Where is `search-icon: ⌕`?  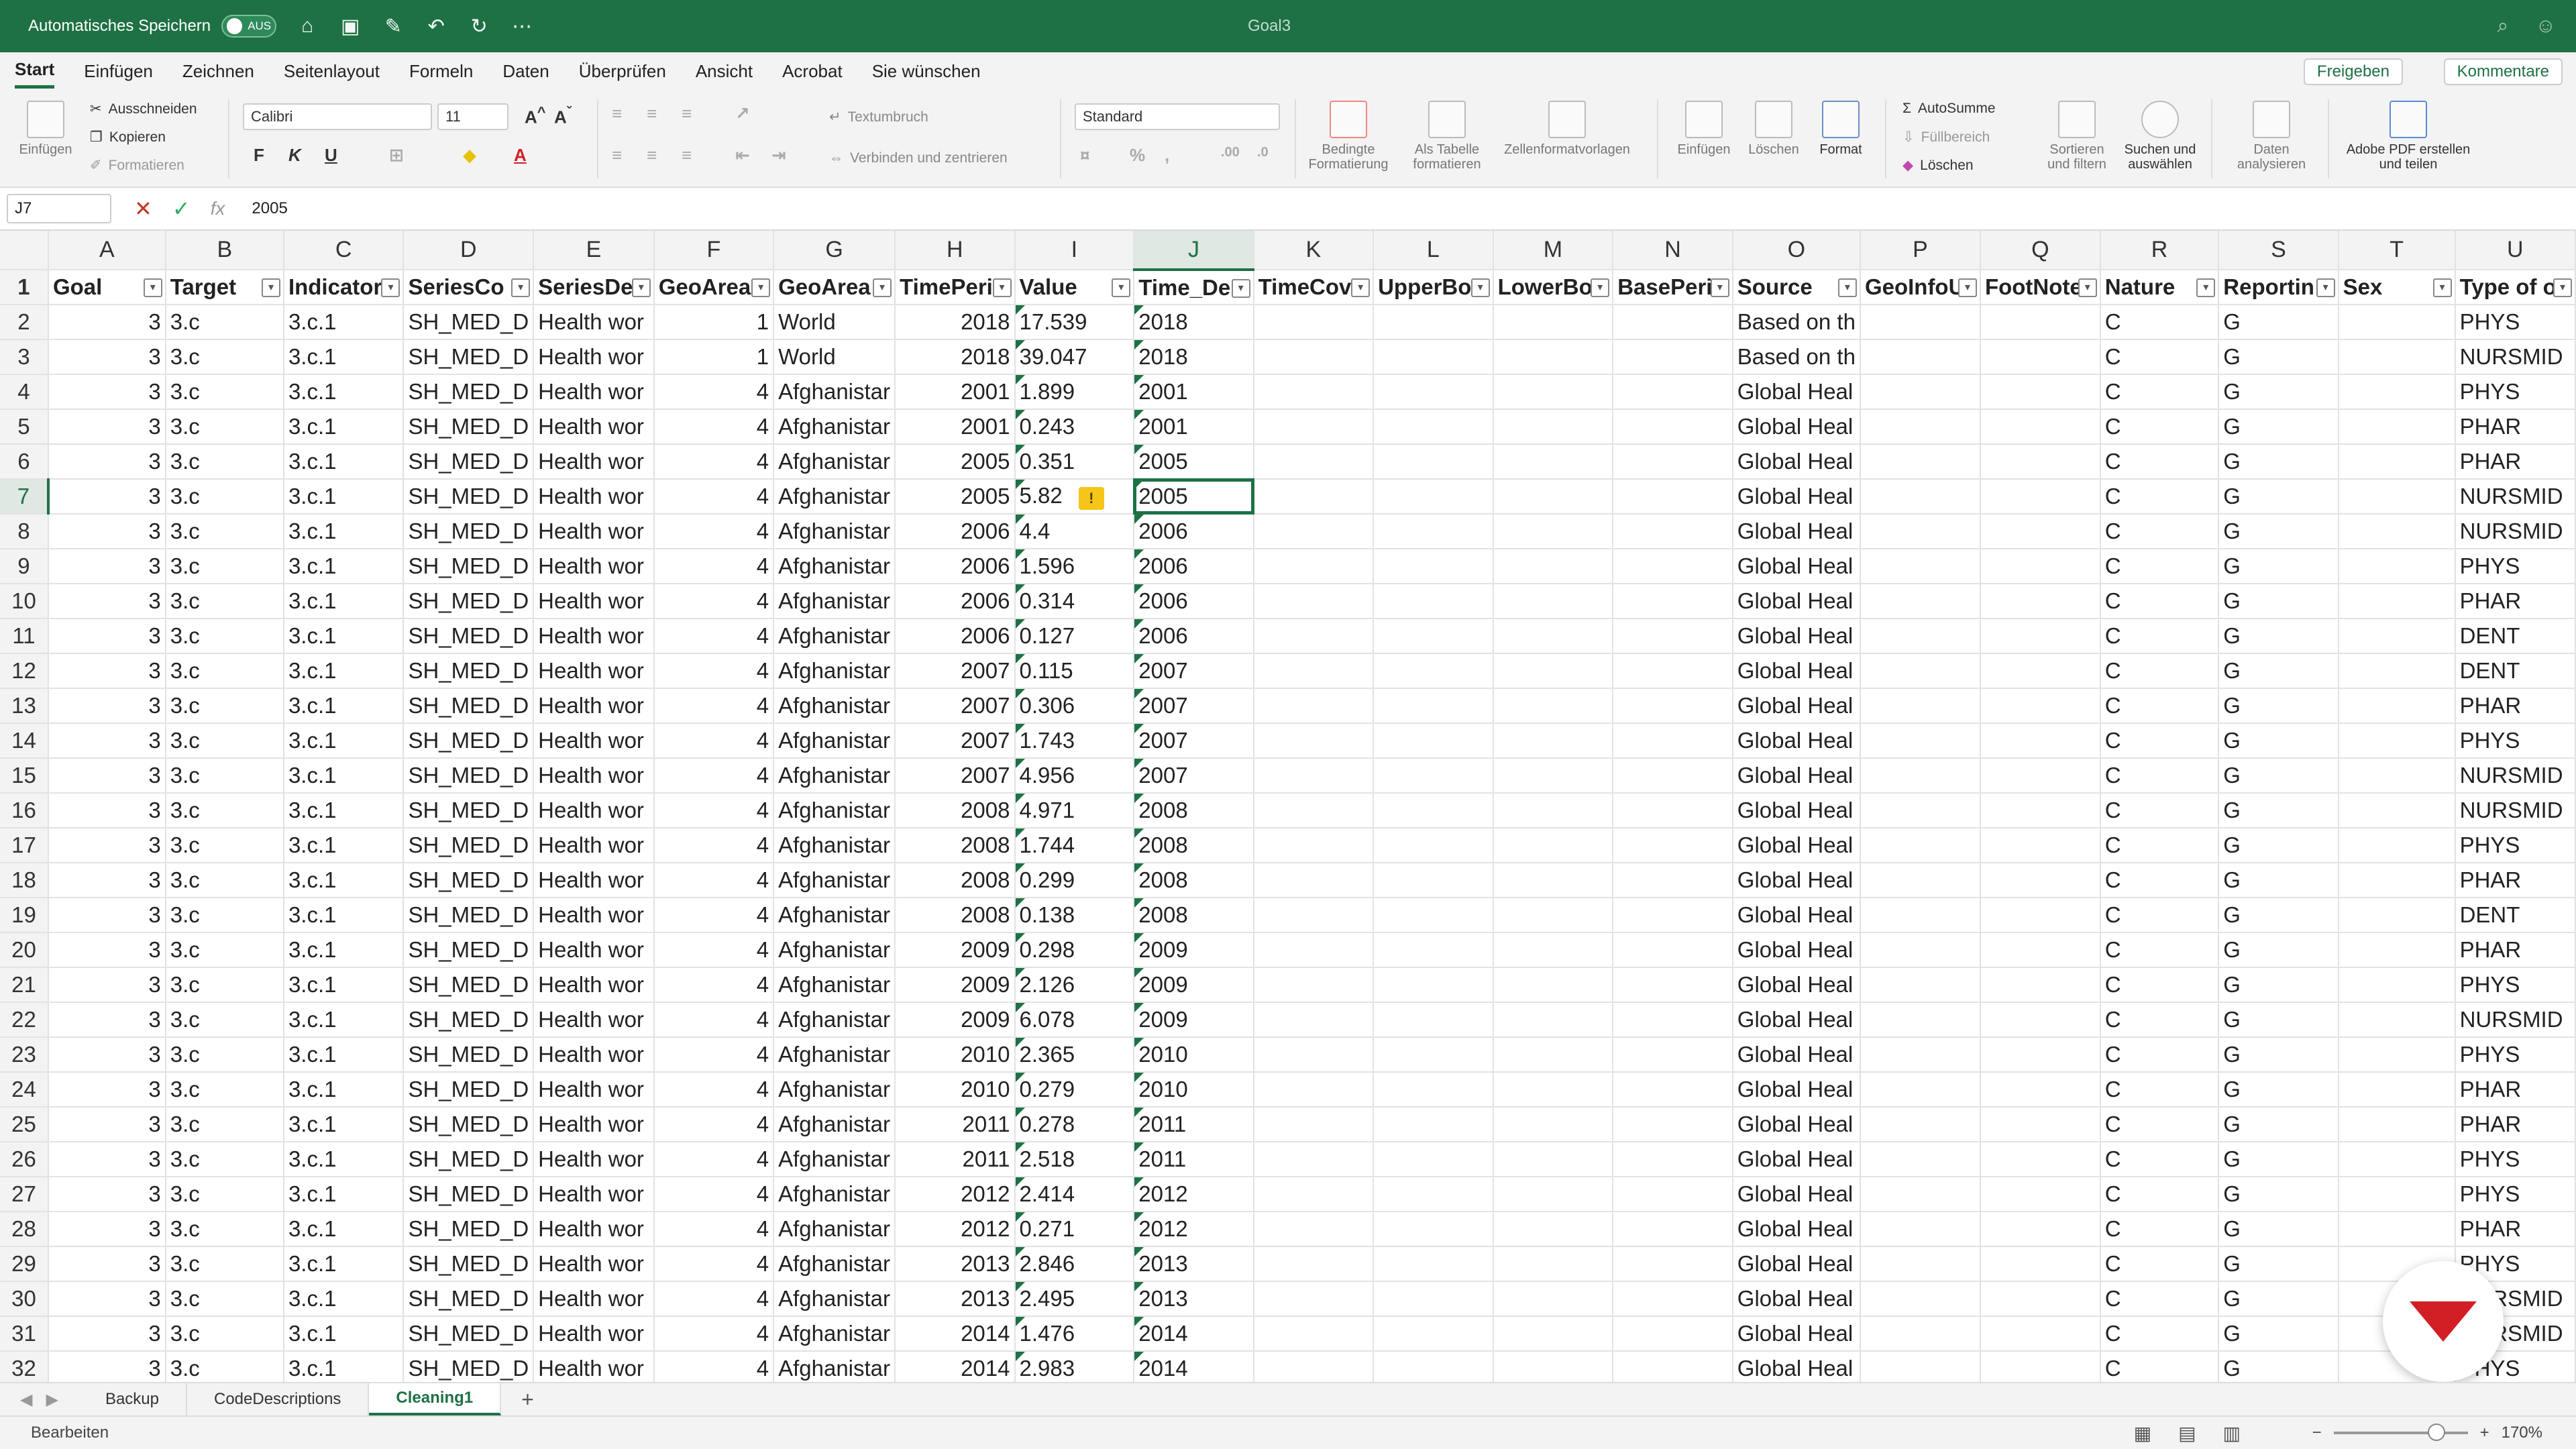 search-icon: ⌕ is located at coordinates (2503, 26).